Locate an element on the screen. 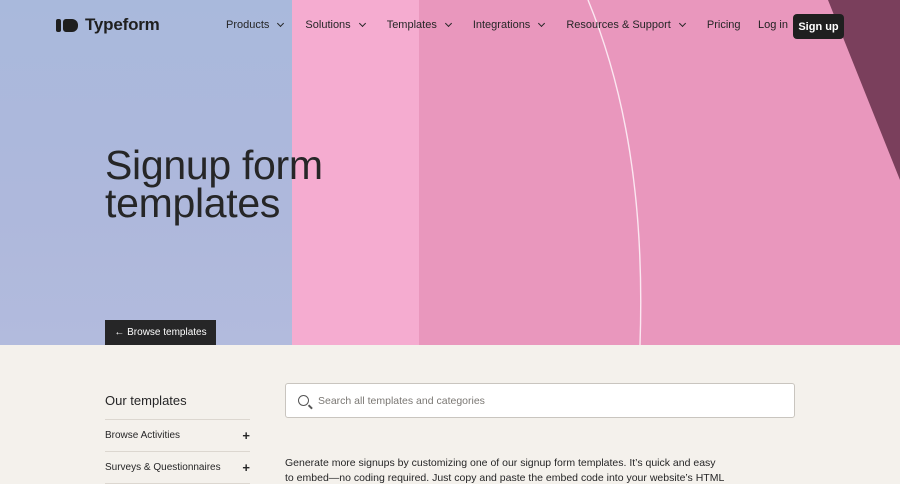 Image resolution: width=900 pixels, height=484 pixels. search-icon is located at coordinates (303, 400).